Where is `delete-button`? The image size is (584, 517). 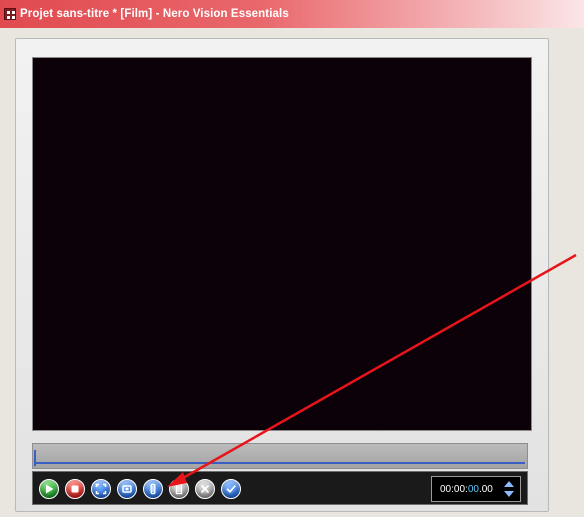 delete-button is located at coordinates (205, 489).